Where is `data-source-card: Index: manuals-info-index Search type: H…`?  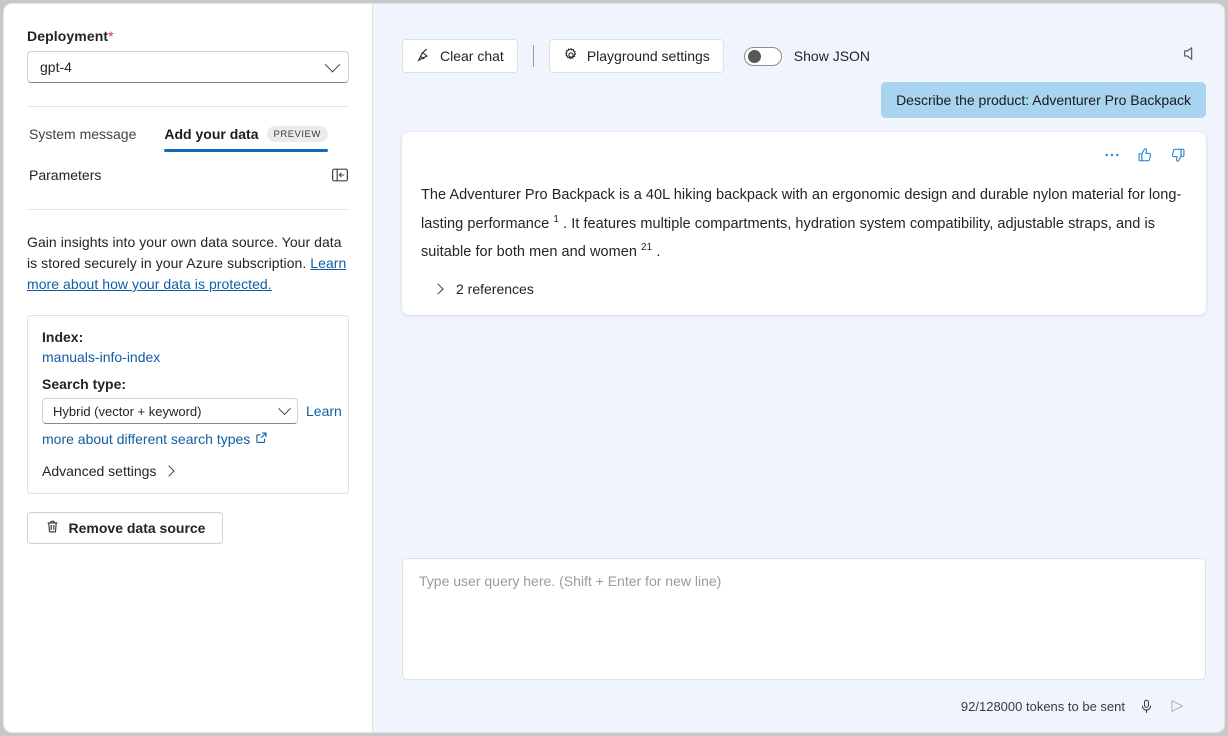 data-source-card: Index: manuals-info-index Search type: H… is located at coordinates (188, 404).